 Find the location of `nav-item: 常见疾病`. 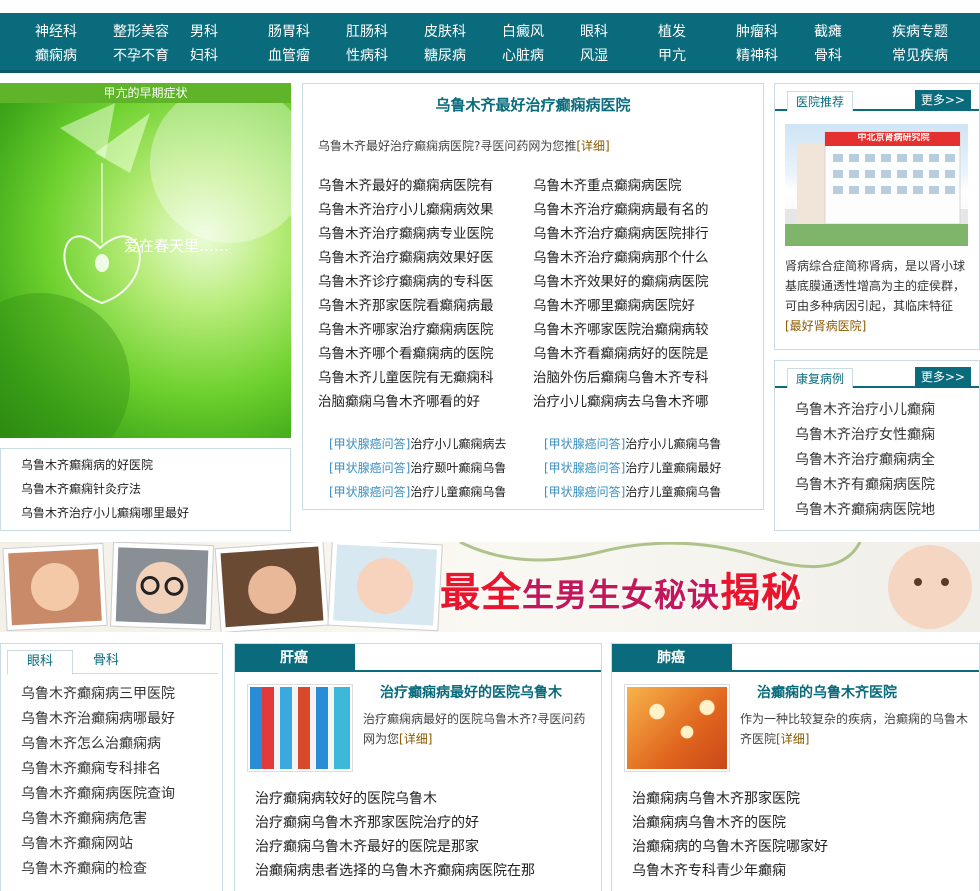

nav-item: 常见疾病 is located at coordinates (920, 55).